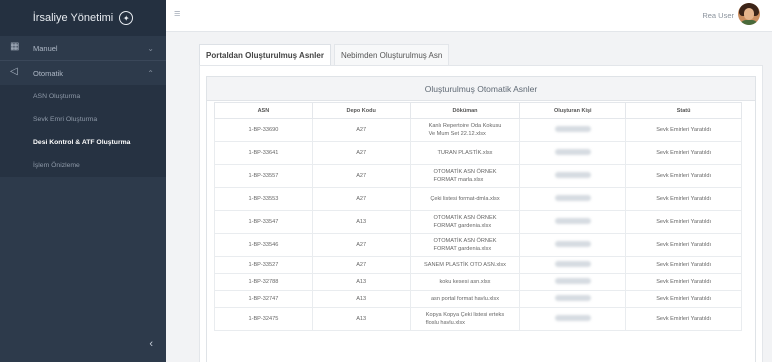 The height and width of the screenshot is (362, 772). What do you see at coordinates (718, 15) in the screenshot?
I see `user-name: Rea User` at bounding box center [718, 15].